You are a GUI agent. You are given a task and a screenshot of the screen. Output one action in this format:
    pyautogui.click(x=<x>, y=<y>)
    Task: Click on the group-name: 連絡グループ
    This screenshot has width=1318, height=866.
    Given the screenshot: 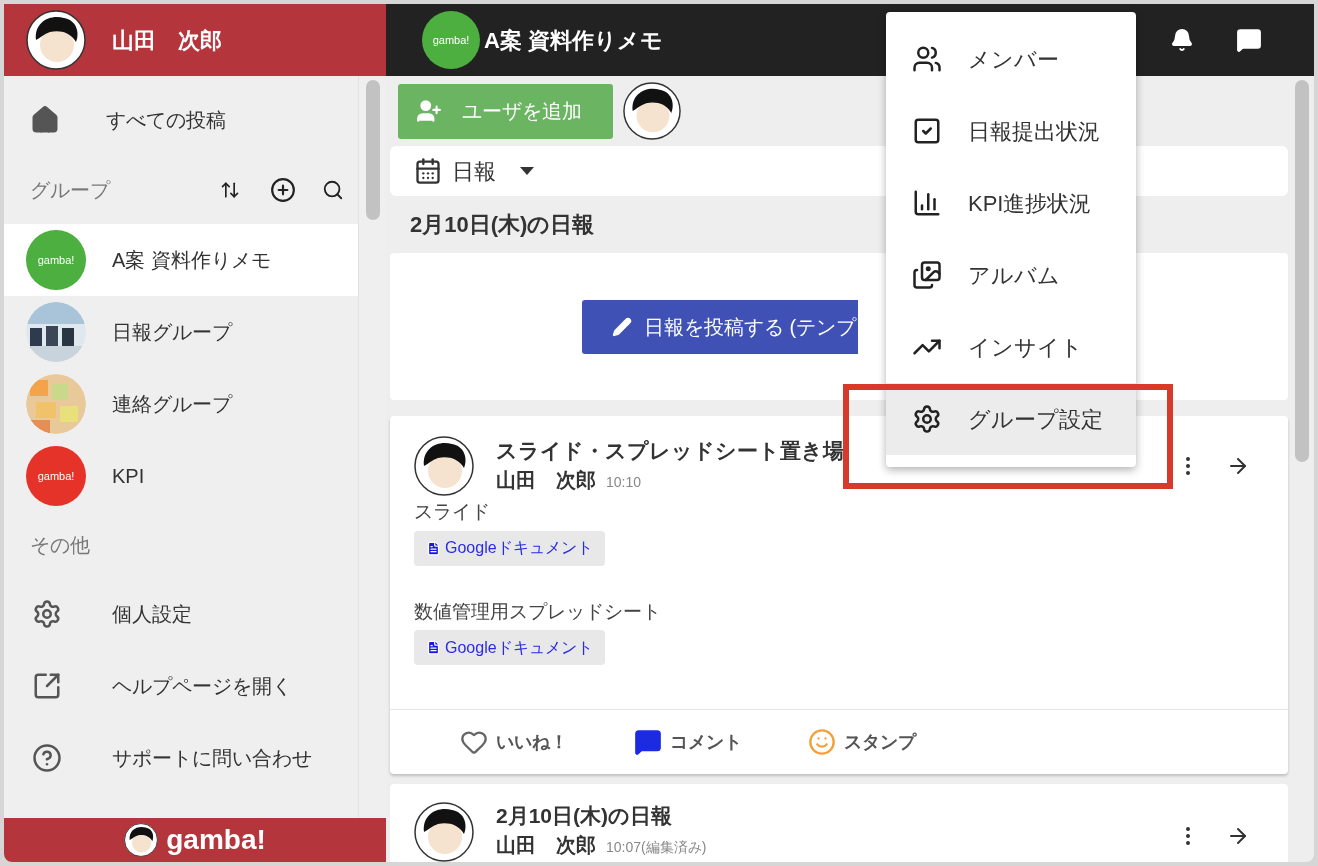 What is the action you would take?
    pyautogui.click(x=172, y=404)
    